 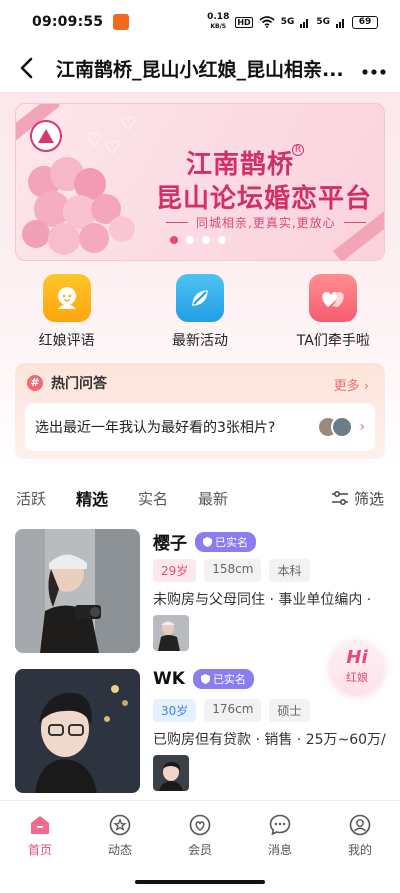 I want to click on matchmaker-review-icon, so click(x=66, y=298).